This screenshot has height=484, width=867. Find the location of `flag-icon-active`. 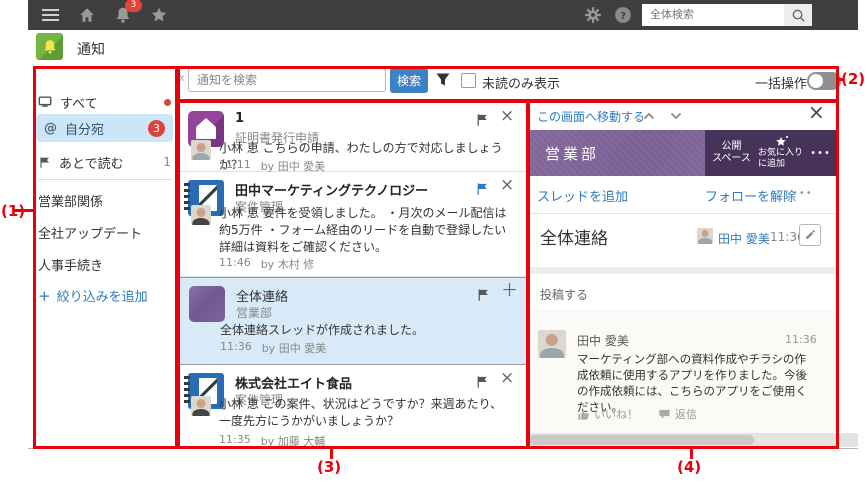

flag-icon-active is located at coordinates (482, 189).